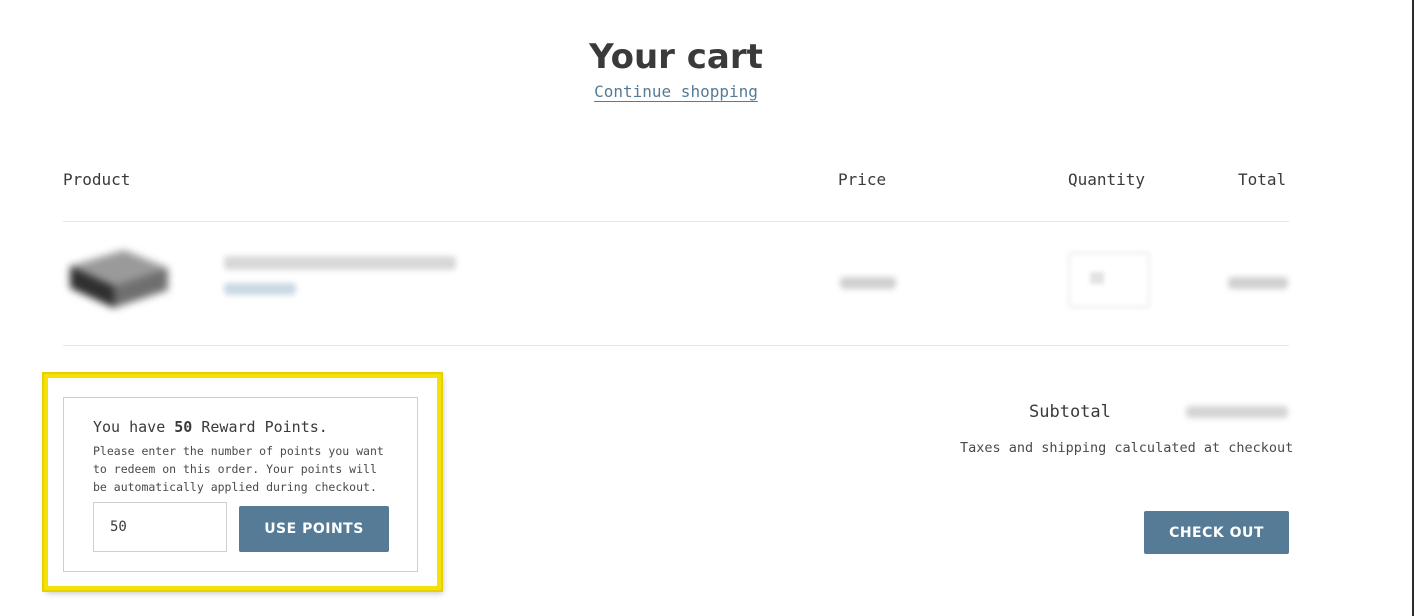 The height and width of the screenshot is (616, 1414). Describe the element at coordinates (1107, 179) in the screenshot. I see `column-header-quantity: Quantity` at that location.